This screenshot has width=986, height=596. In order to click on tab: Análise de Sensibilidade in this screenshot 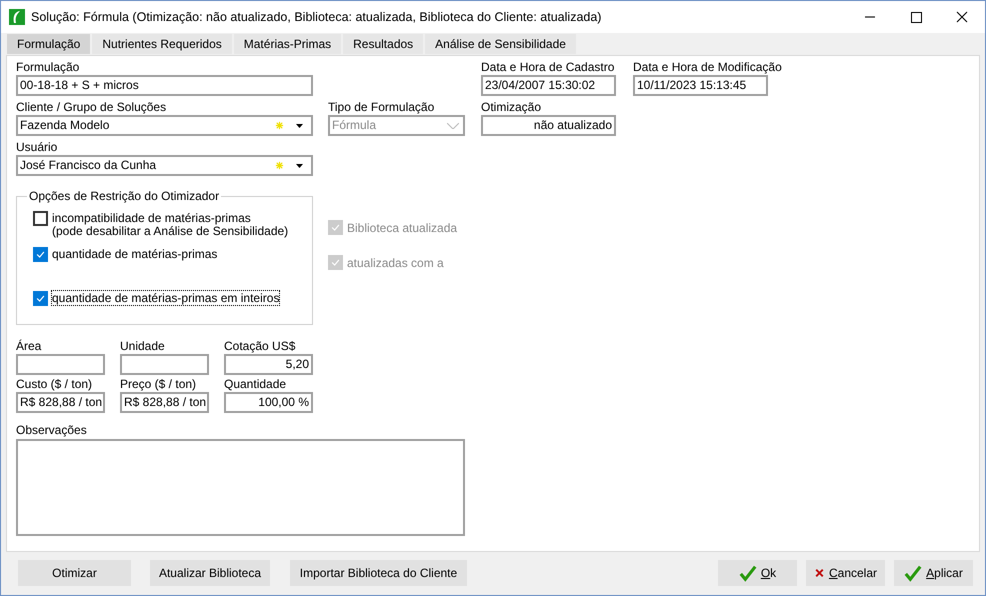, I will do `click(500, 44)`.